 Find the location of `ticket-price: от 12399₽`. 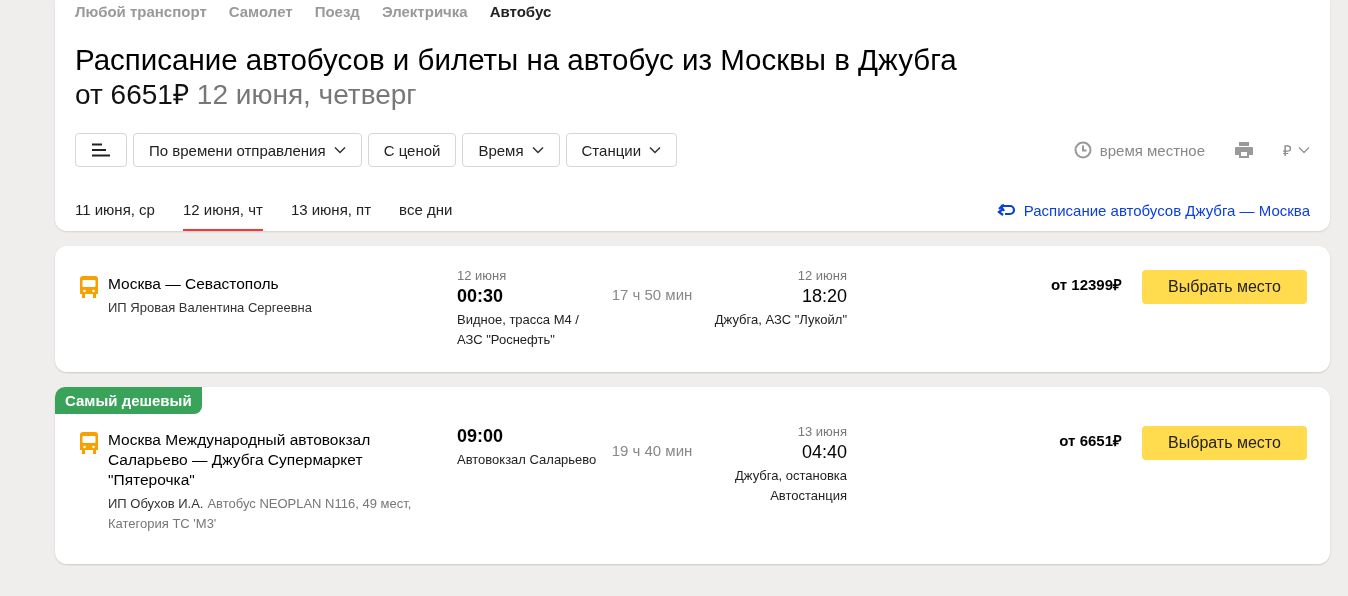

ticket-price: от 12399₽ is located at coordinates (1086, 284).